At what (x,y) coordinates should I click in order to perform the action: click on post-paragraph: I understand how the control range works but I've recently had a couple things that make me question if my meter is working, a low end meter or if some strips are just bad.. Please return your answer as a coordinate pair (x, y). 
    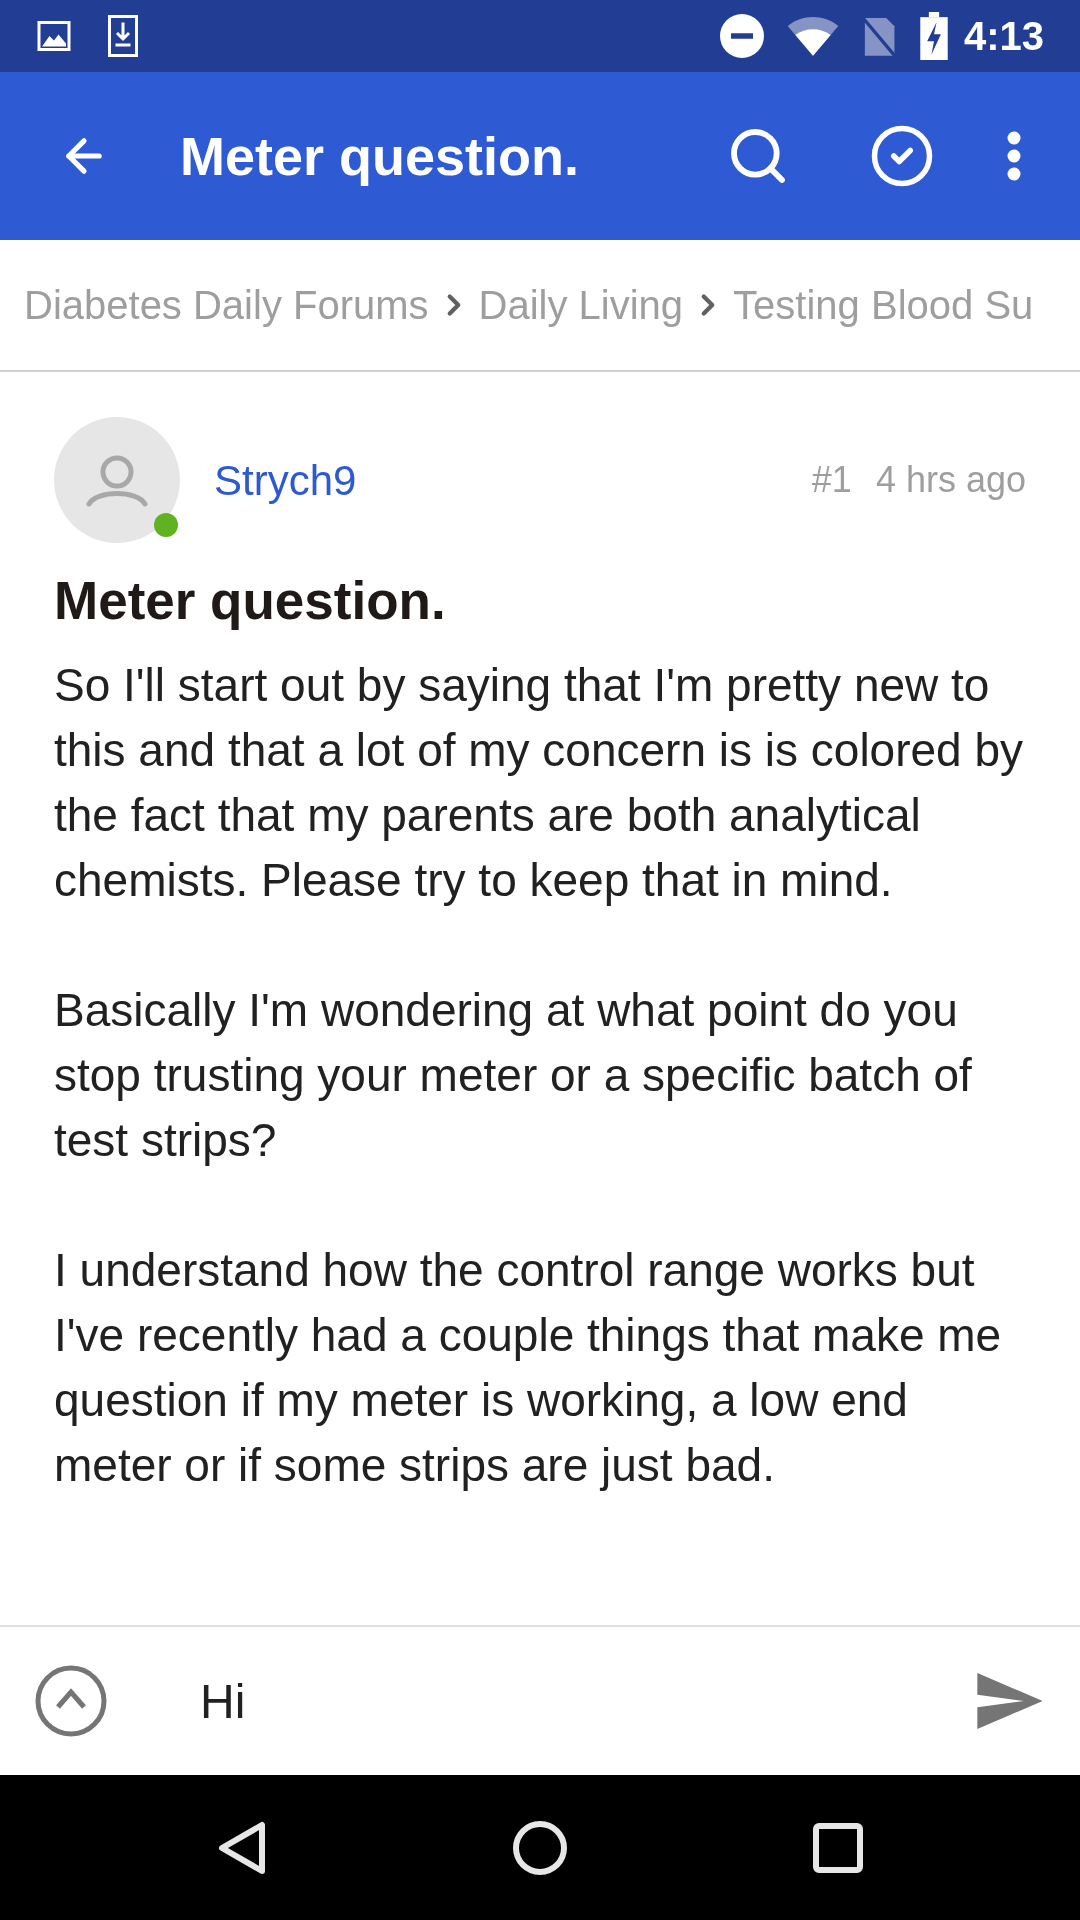
    Looking at the image, I should click on (528, 1368).